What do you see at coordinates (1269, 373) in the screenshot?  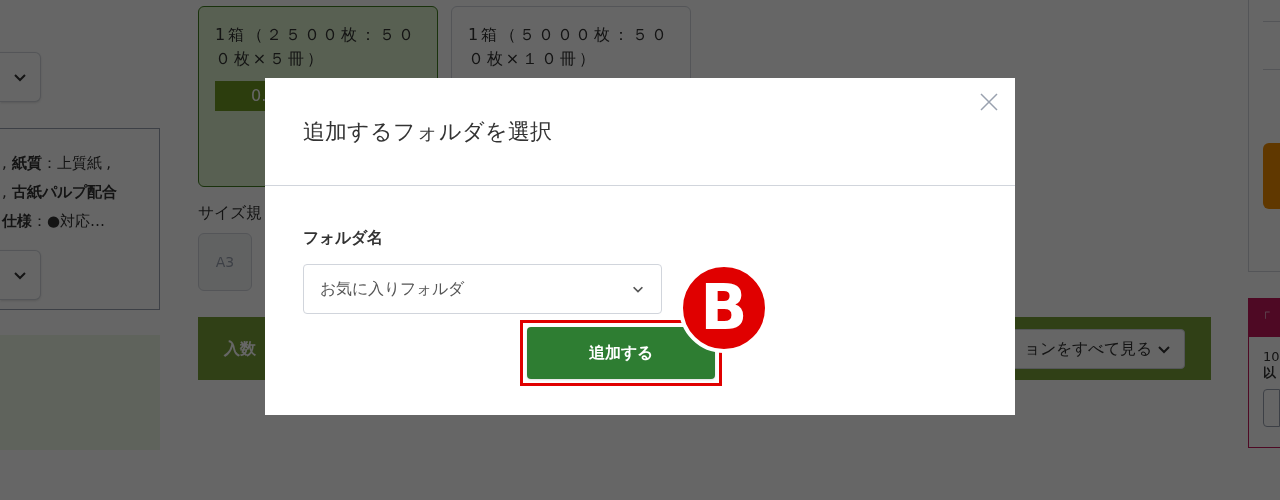 I see `campaign-text: 以` at bounding box center [1269, 373].